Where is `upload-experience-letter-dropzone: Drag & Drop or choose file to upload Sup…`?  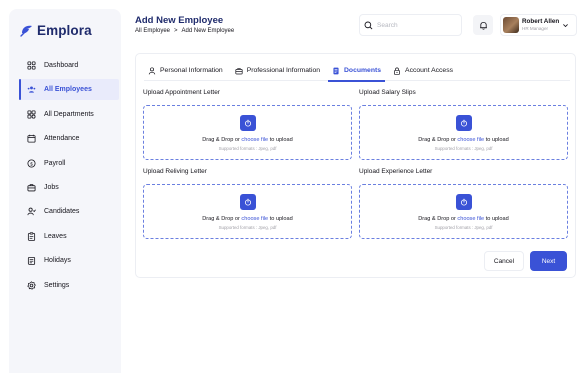 upload-experience-letter-dropzone: Drag & Drop or choose file to upload Sup… is located at coordinates (463, 211).